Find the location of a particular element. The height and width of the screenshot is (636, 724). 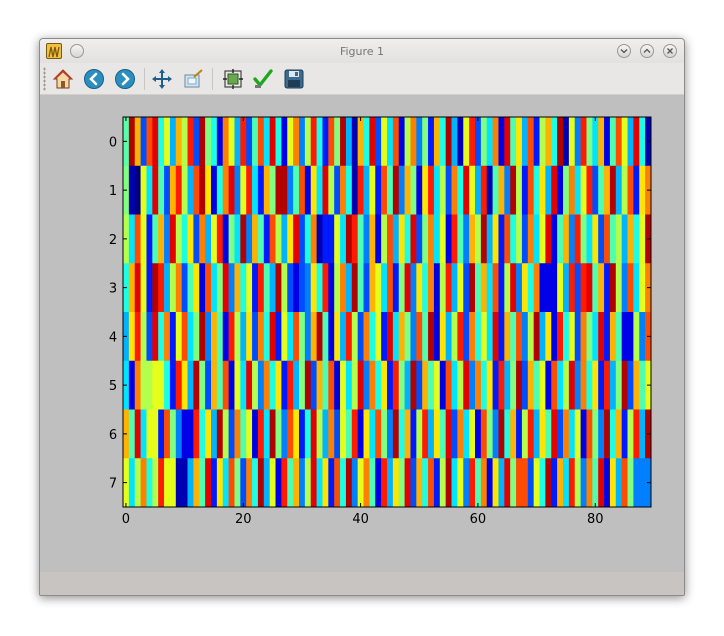

subplots-icon is located at coordinates (233, 79).